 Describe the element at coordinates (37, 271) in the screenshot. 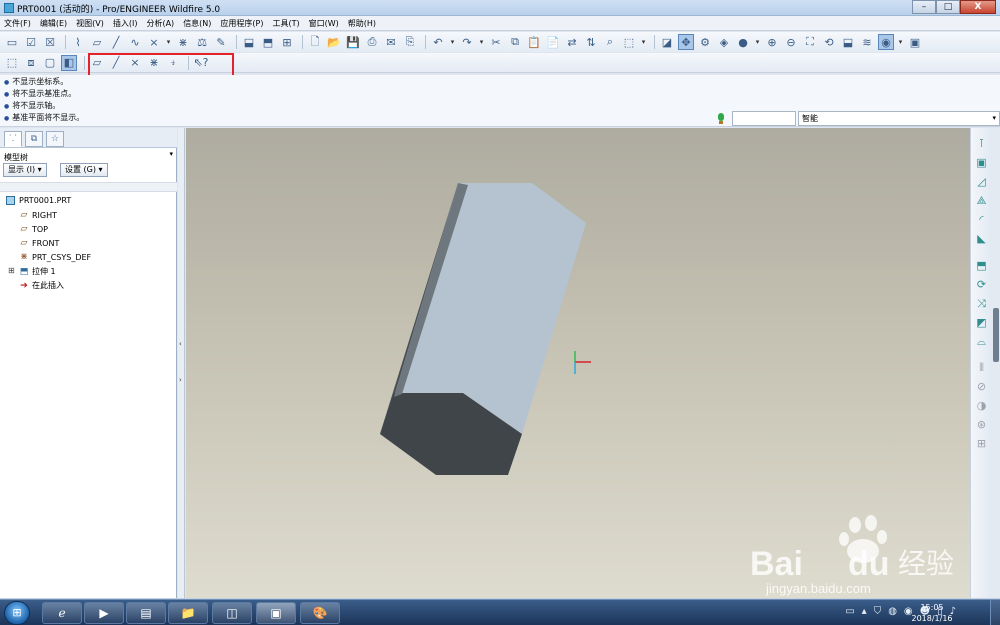

I see `tree-item-extrude: ⬒ 拉伸 1` at that location.